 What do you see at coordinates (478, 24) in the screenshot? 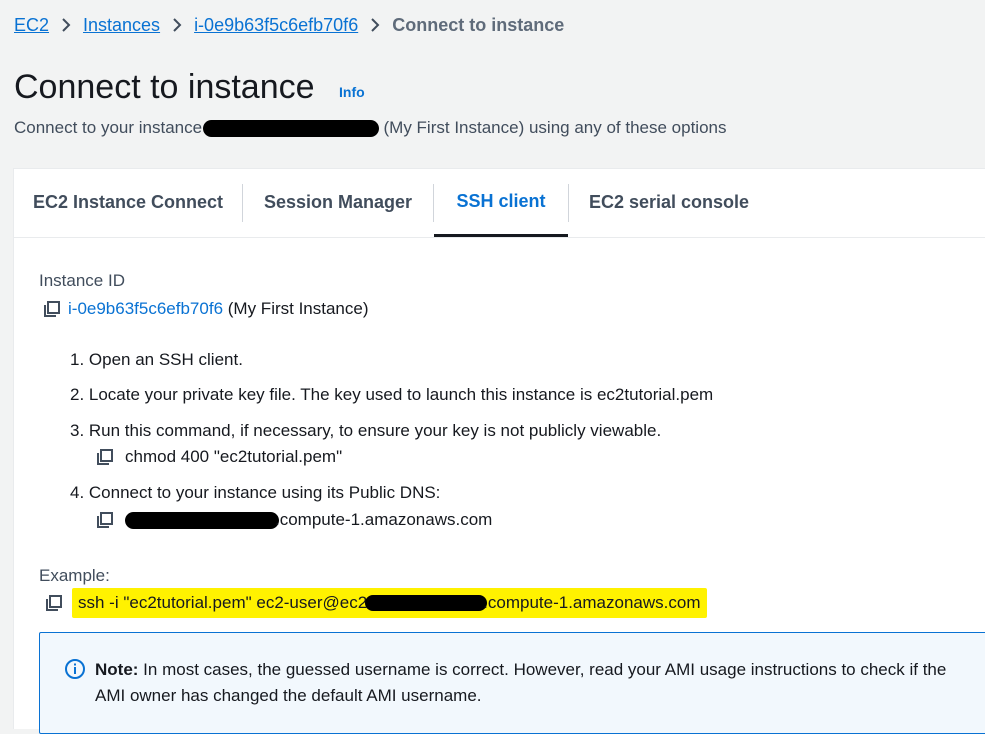
I see `breadcrumb-current: Connect to instance` at bounding box center [478, 24].